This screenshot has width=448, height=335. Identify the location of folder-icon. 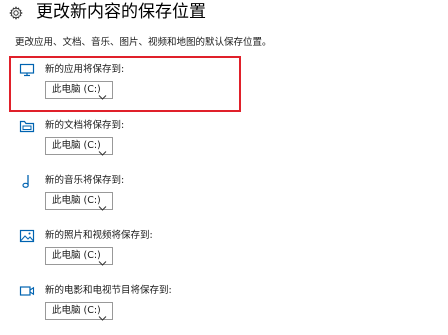
(27, 126).